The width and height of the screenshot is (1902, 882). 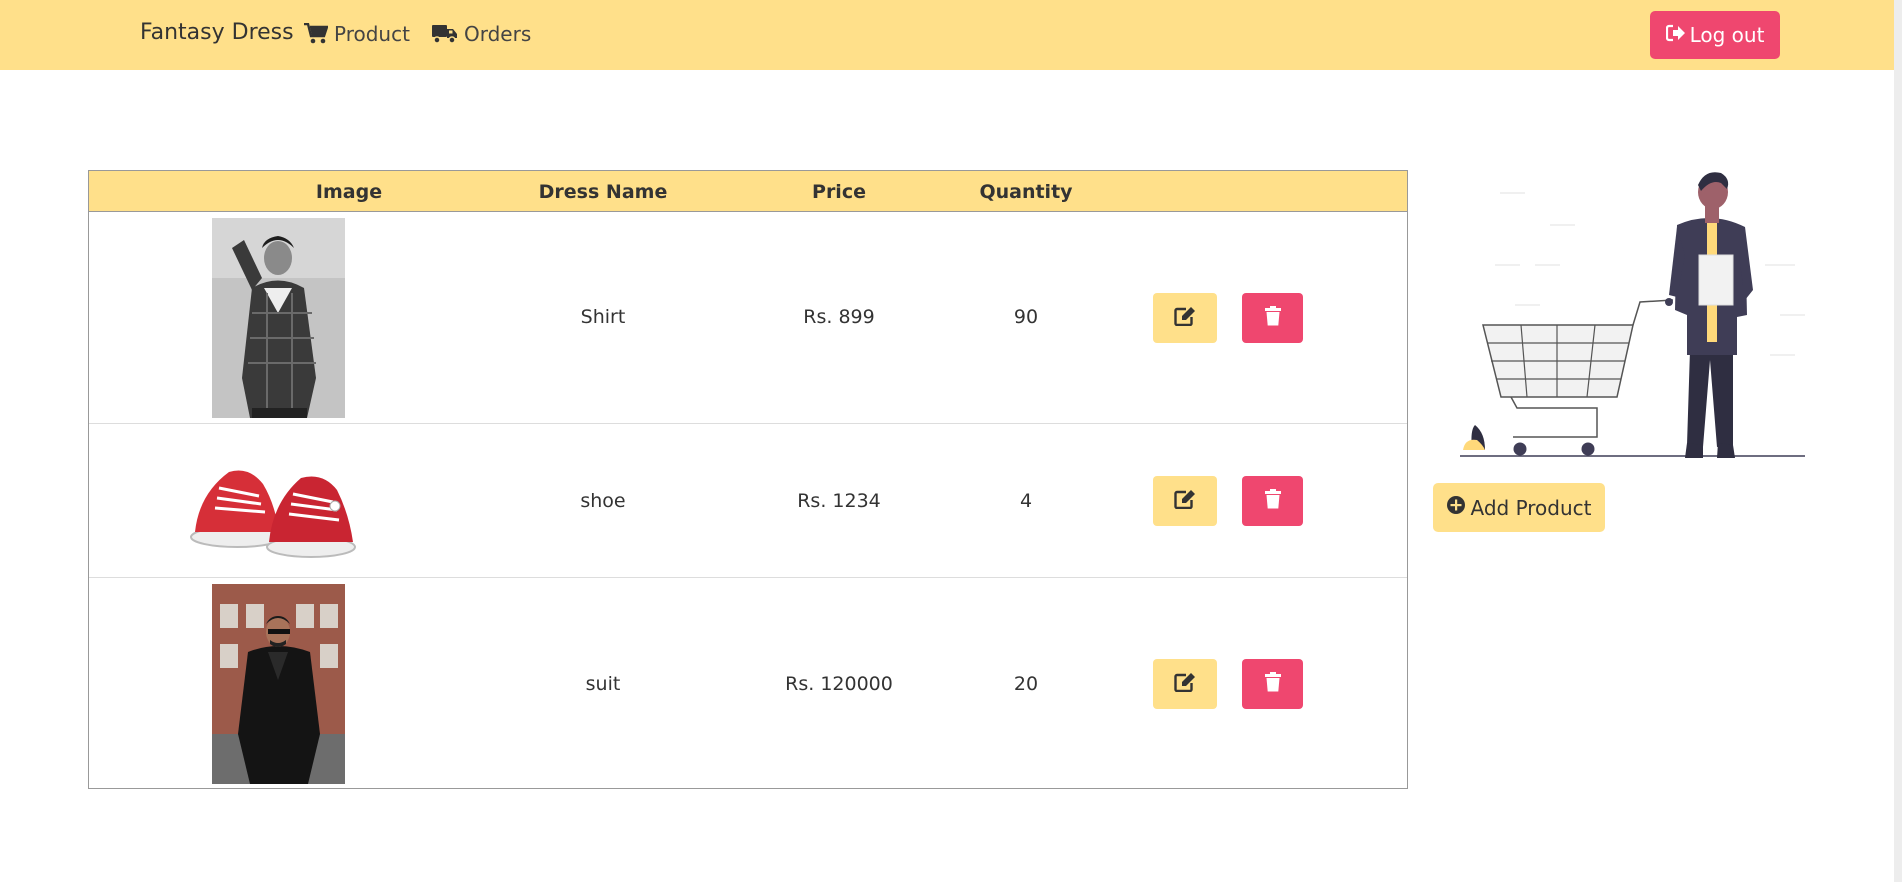 What do you see at coordinates (839, 501) in the screenshot?
I see `cell-price: Rs. 1234` at bounding box center [839, 501].